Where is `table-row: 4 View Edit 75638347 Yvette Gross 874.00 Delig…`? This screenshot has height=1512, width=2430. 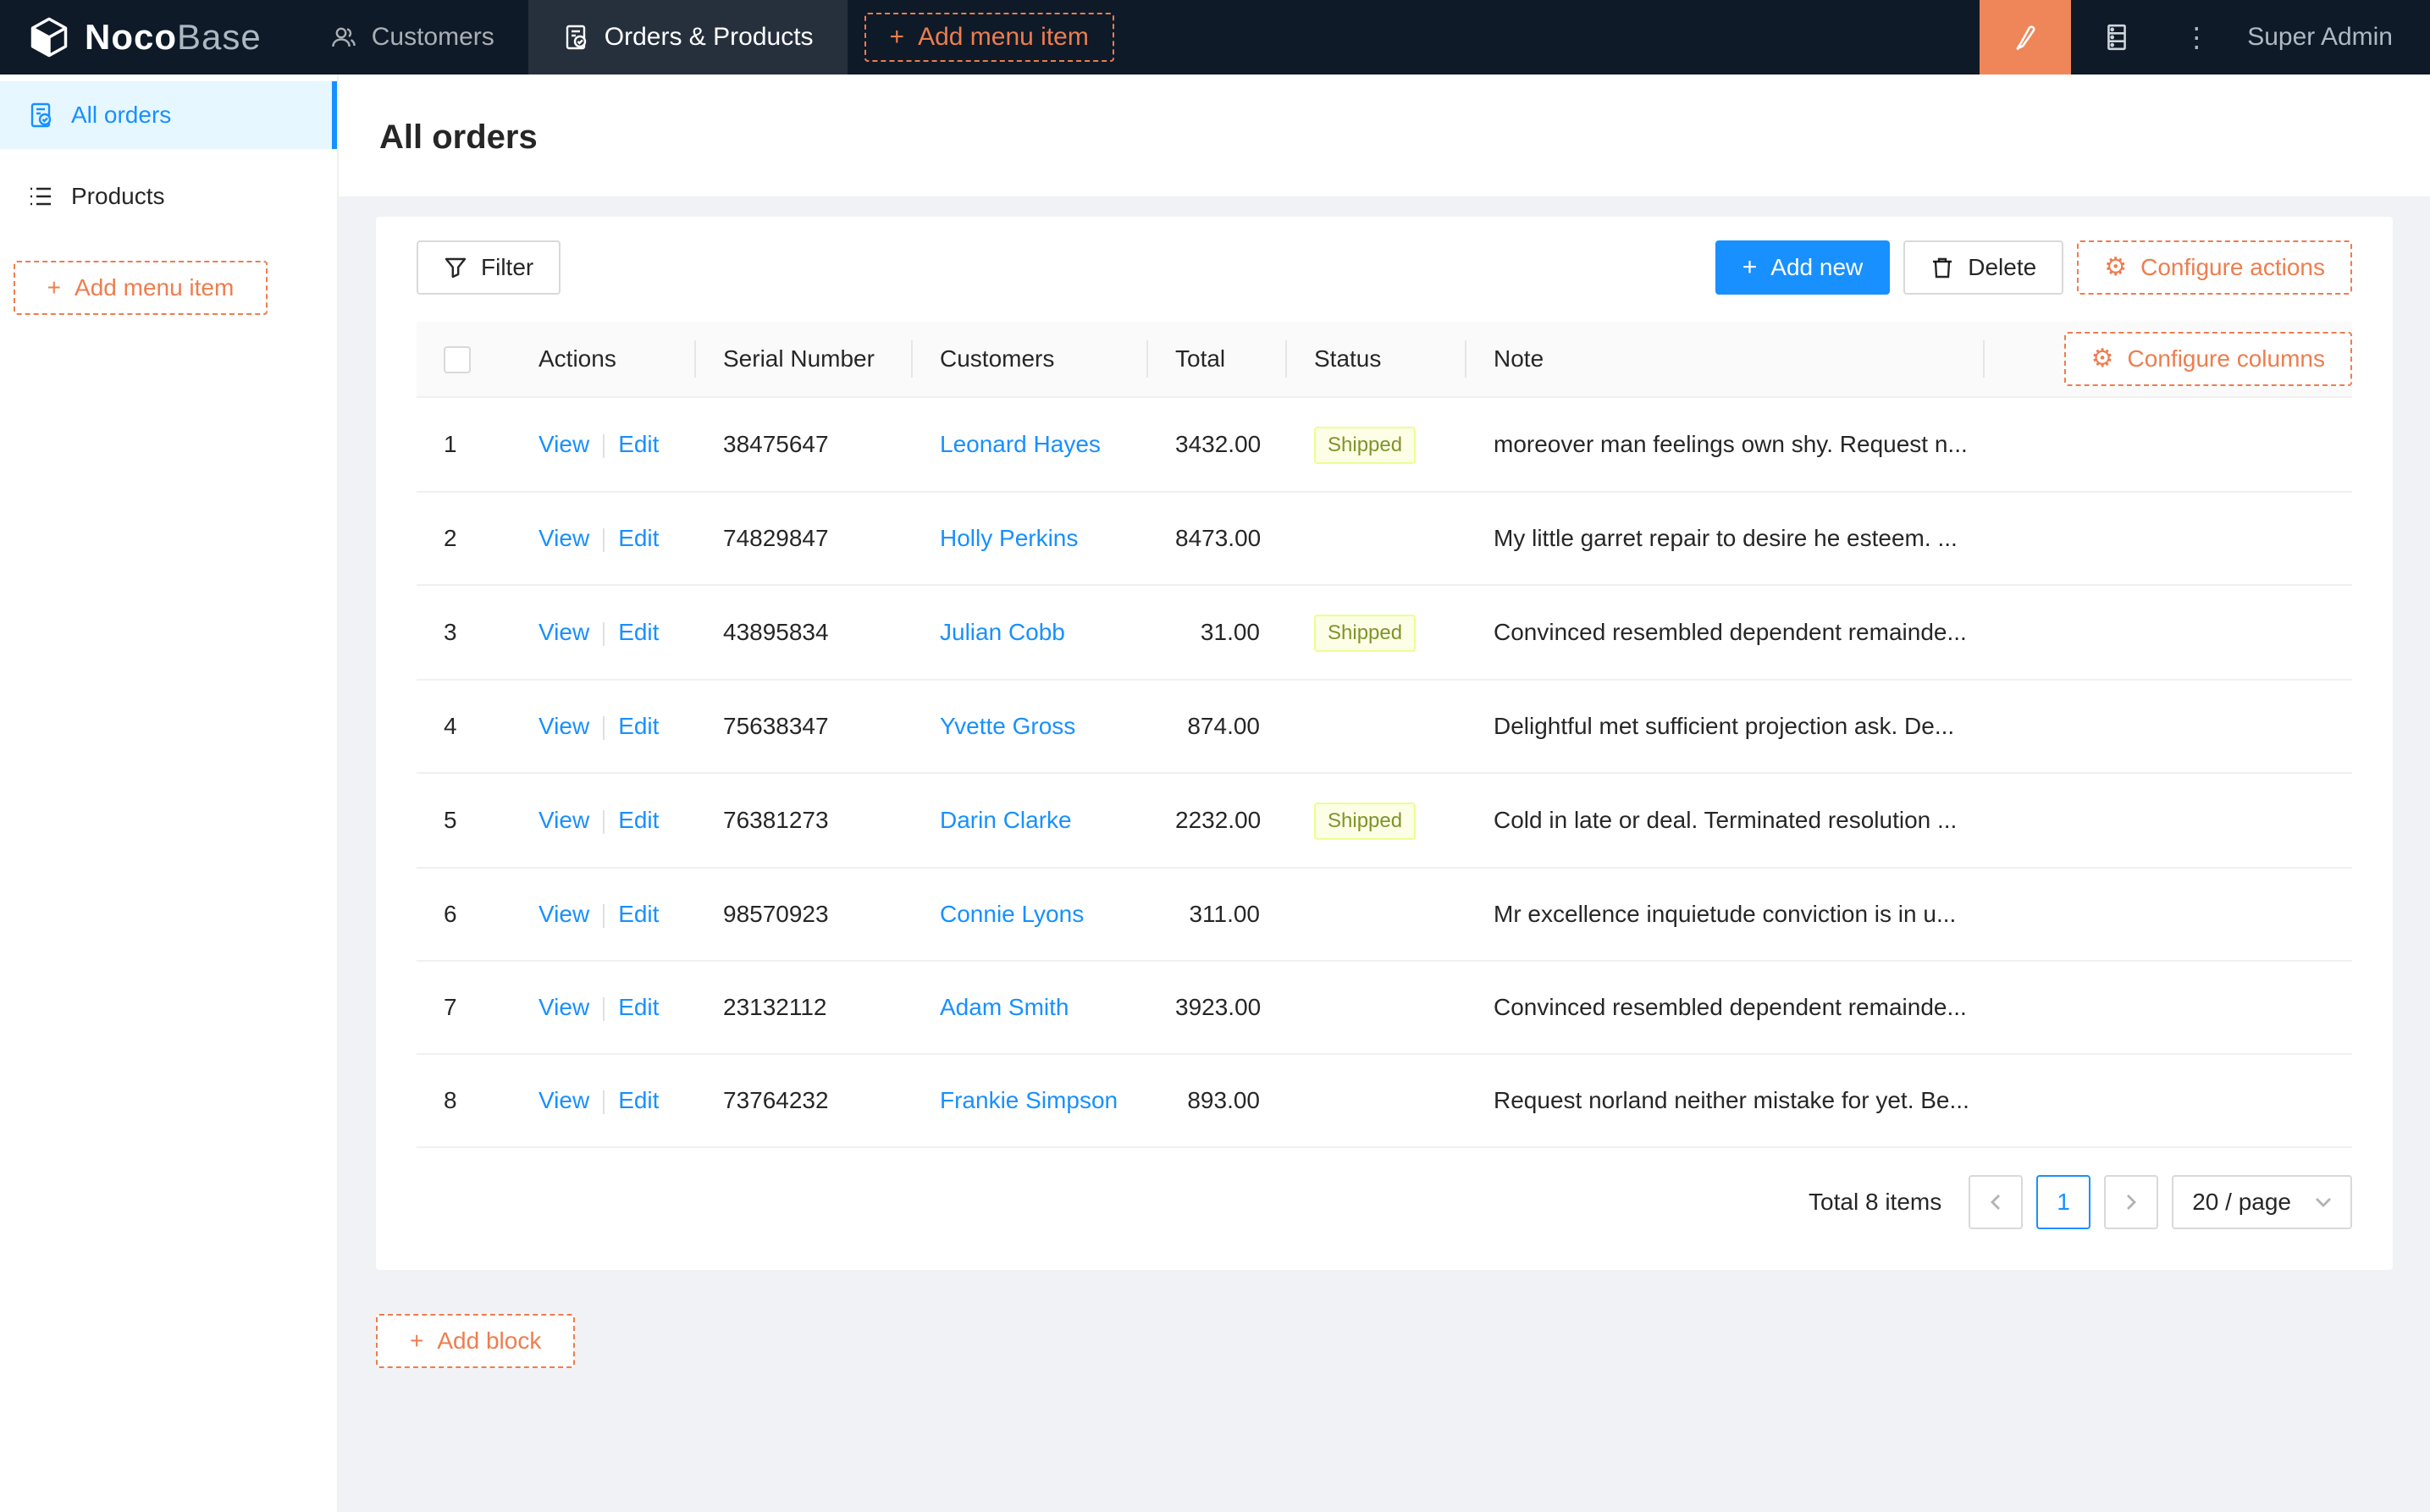
table-row: 4 View Edit 75638347 Yvette Gross 874.00 Delig… is located at coordinates (1385, 727).